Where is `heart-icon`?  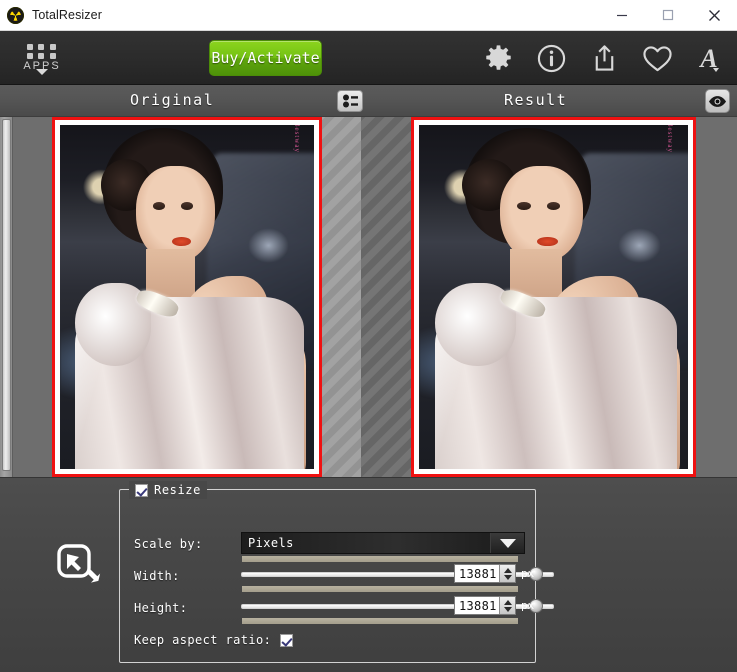 heart-icon is located at coordinates (657, 58).